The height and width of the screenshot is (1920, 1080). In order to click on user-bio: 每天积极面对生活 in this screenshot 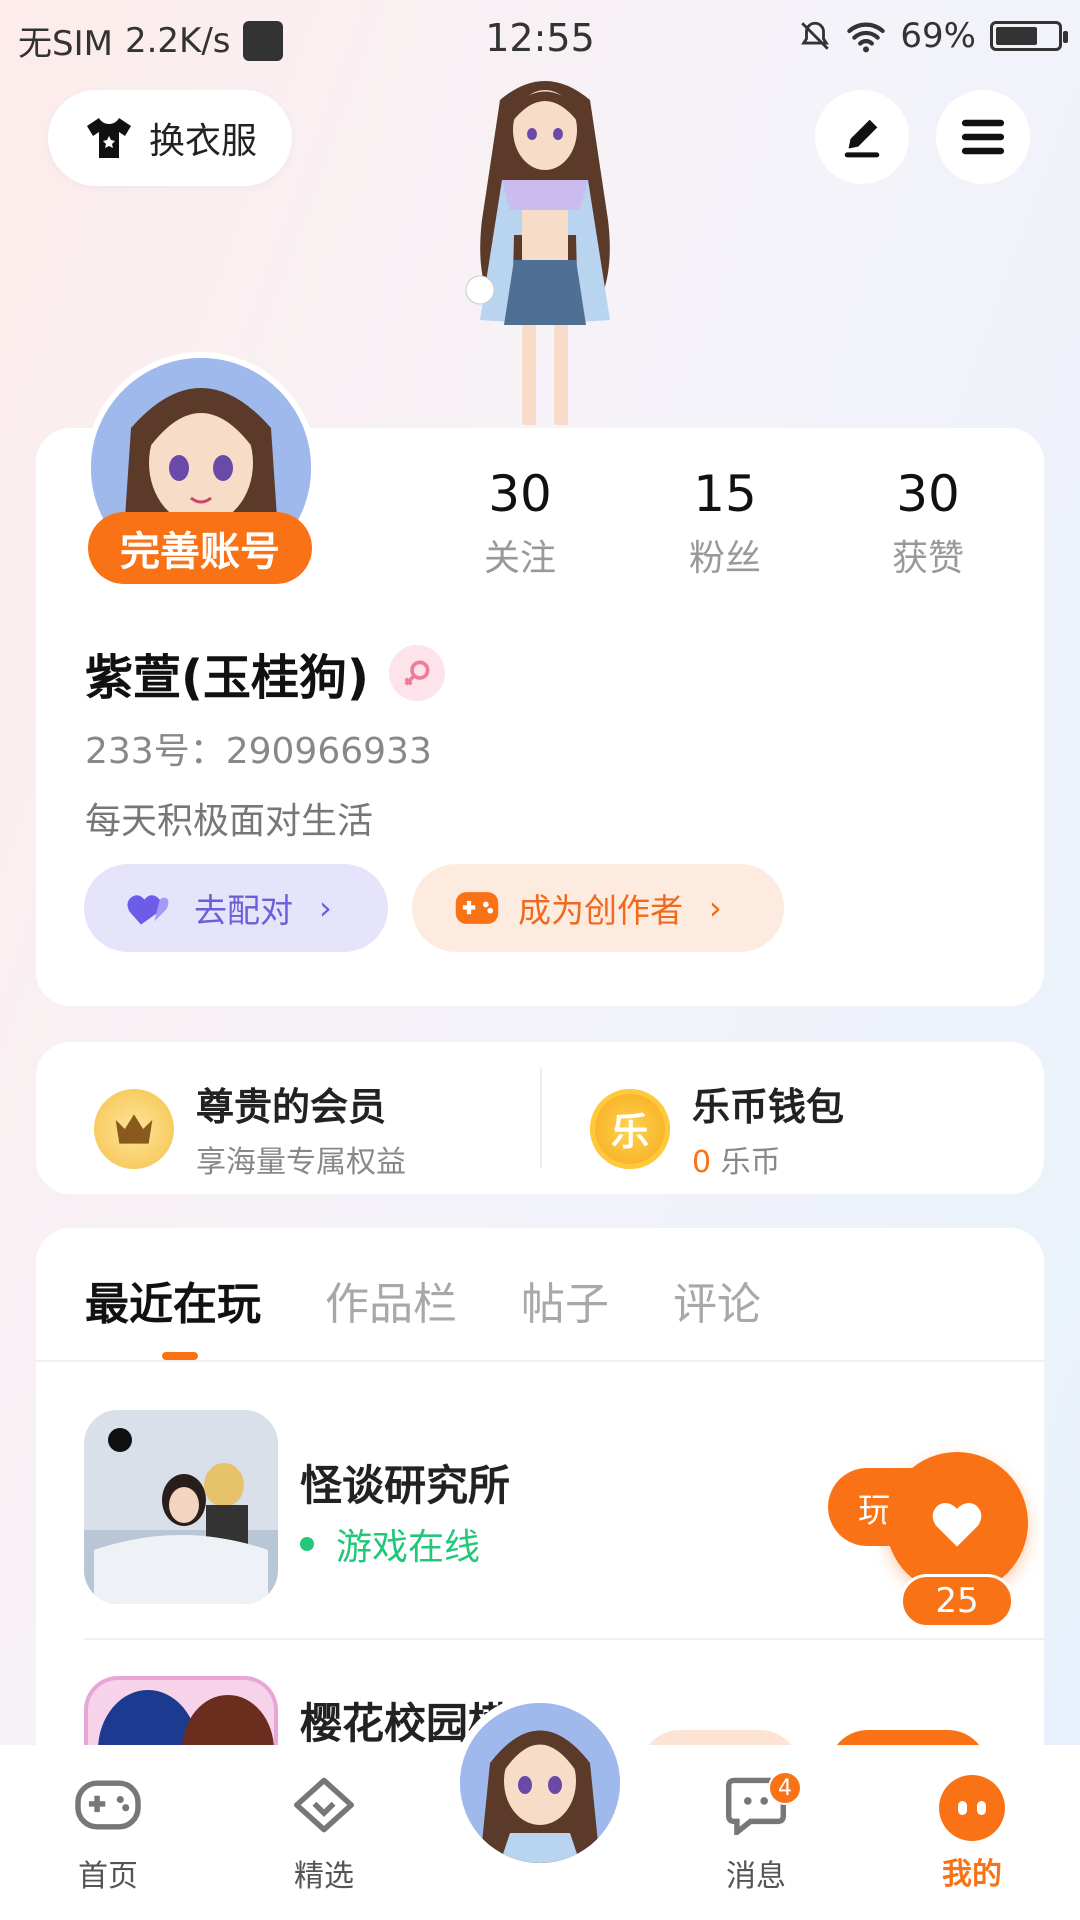, I will do `click(229, 821)`.